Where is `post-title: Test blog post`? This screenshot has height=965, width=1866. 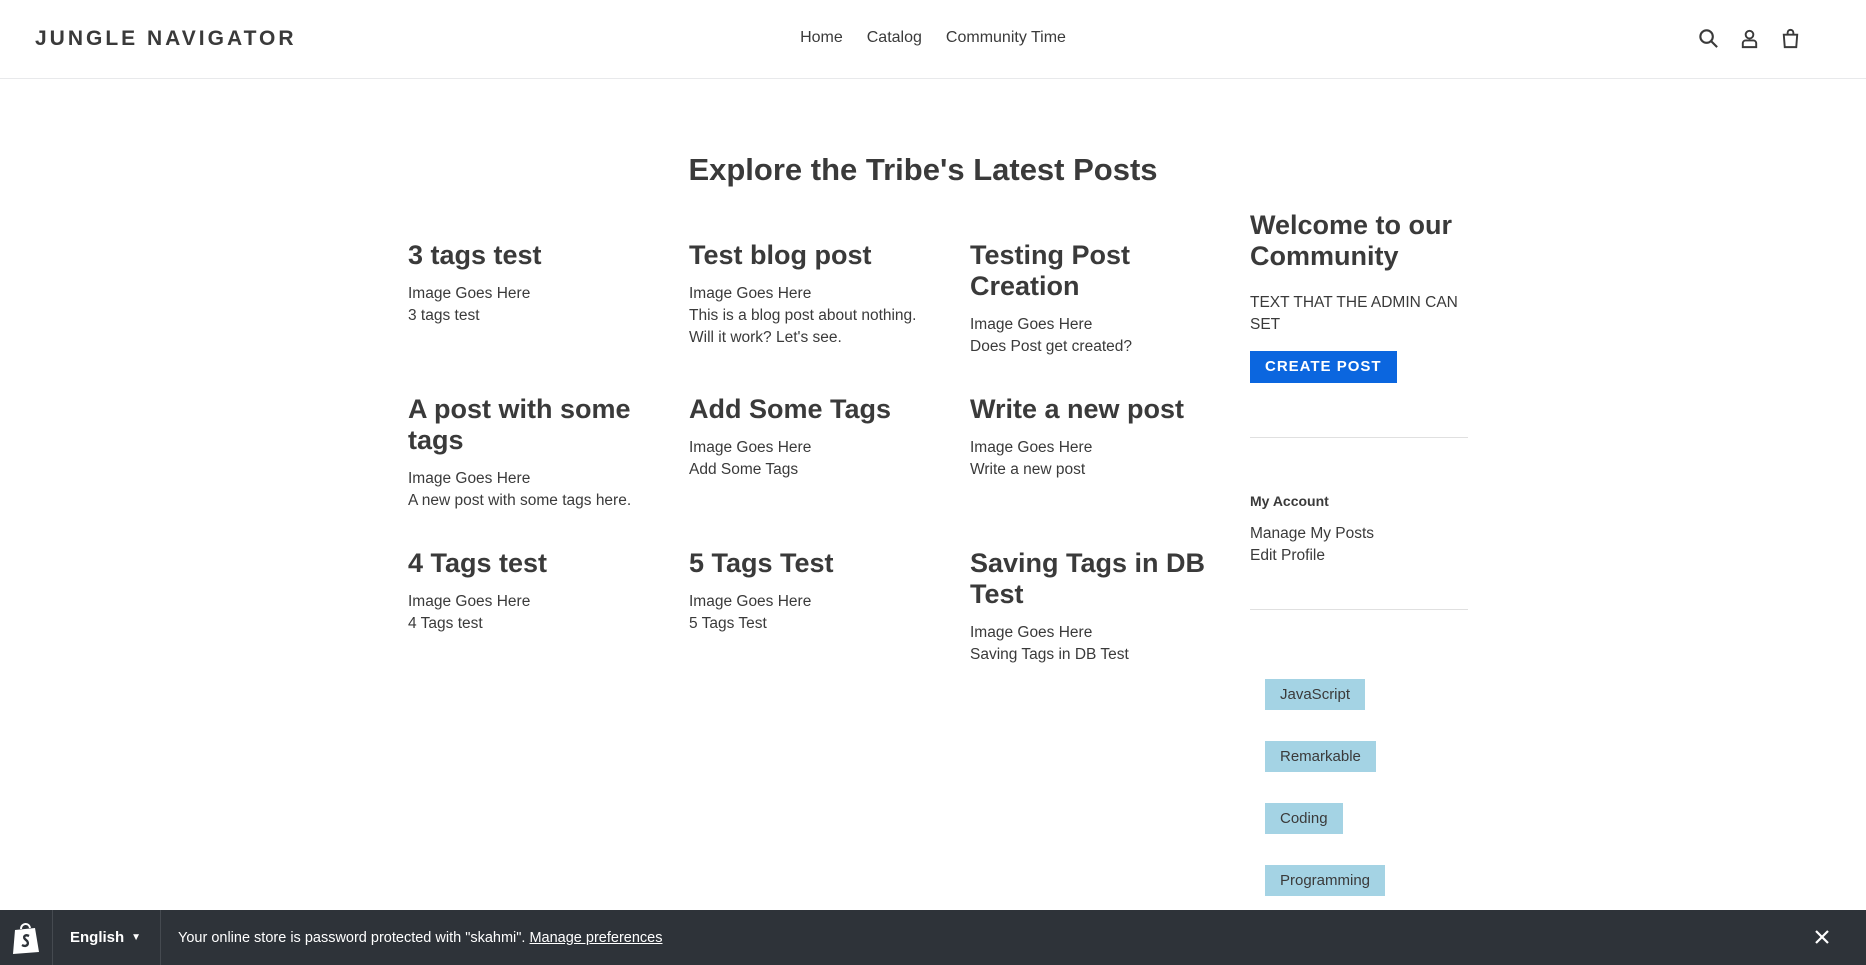
post-title: Test blog post is located at coordinates (816, 255).